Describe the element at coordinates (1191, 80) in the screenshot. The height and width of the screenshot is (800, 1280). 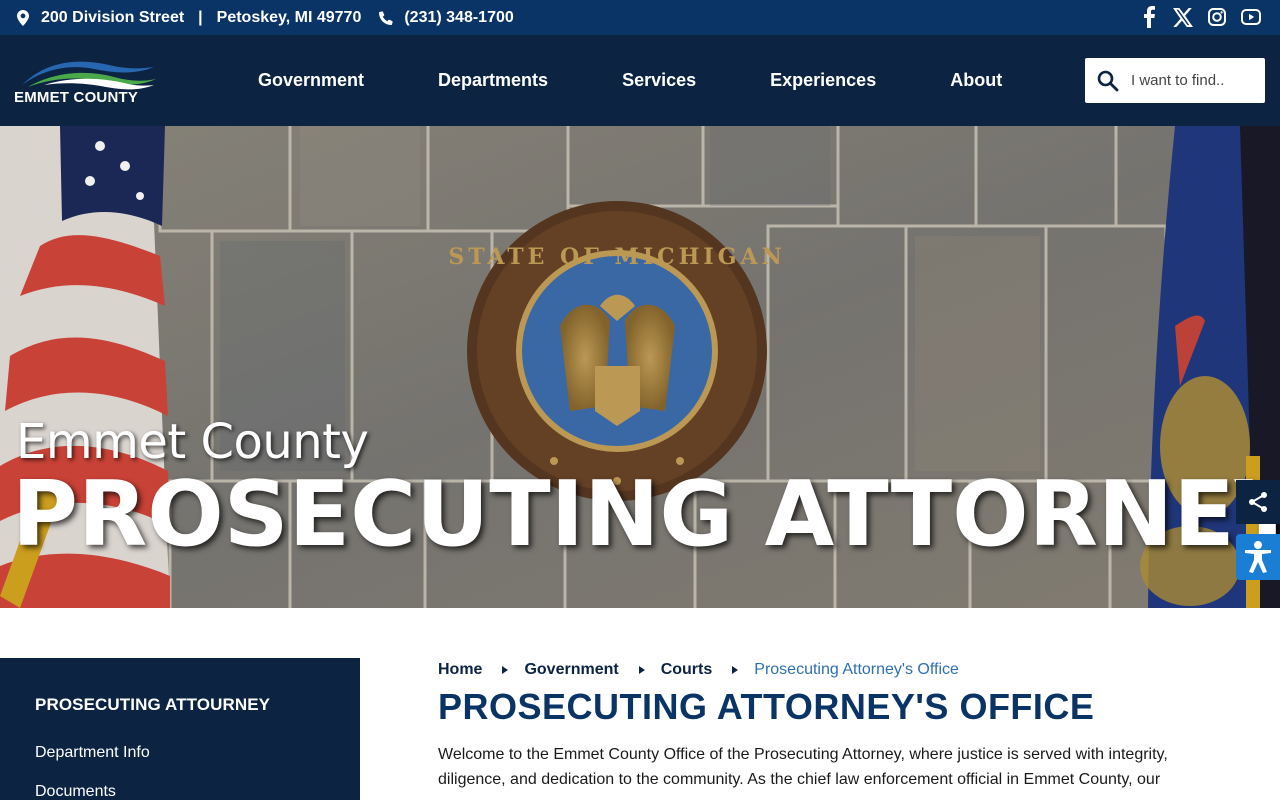
I see `search-input` at that location.